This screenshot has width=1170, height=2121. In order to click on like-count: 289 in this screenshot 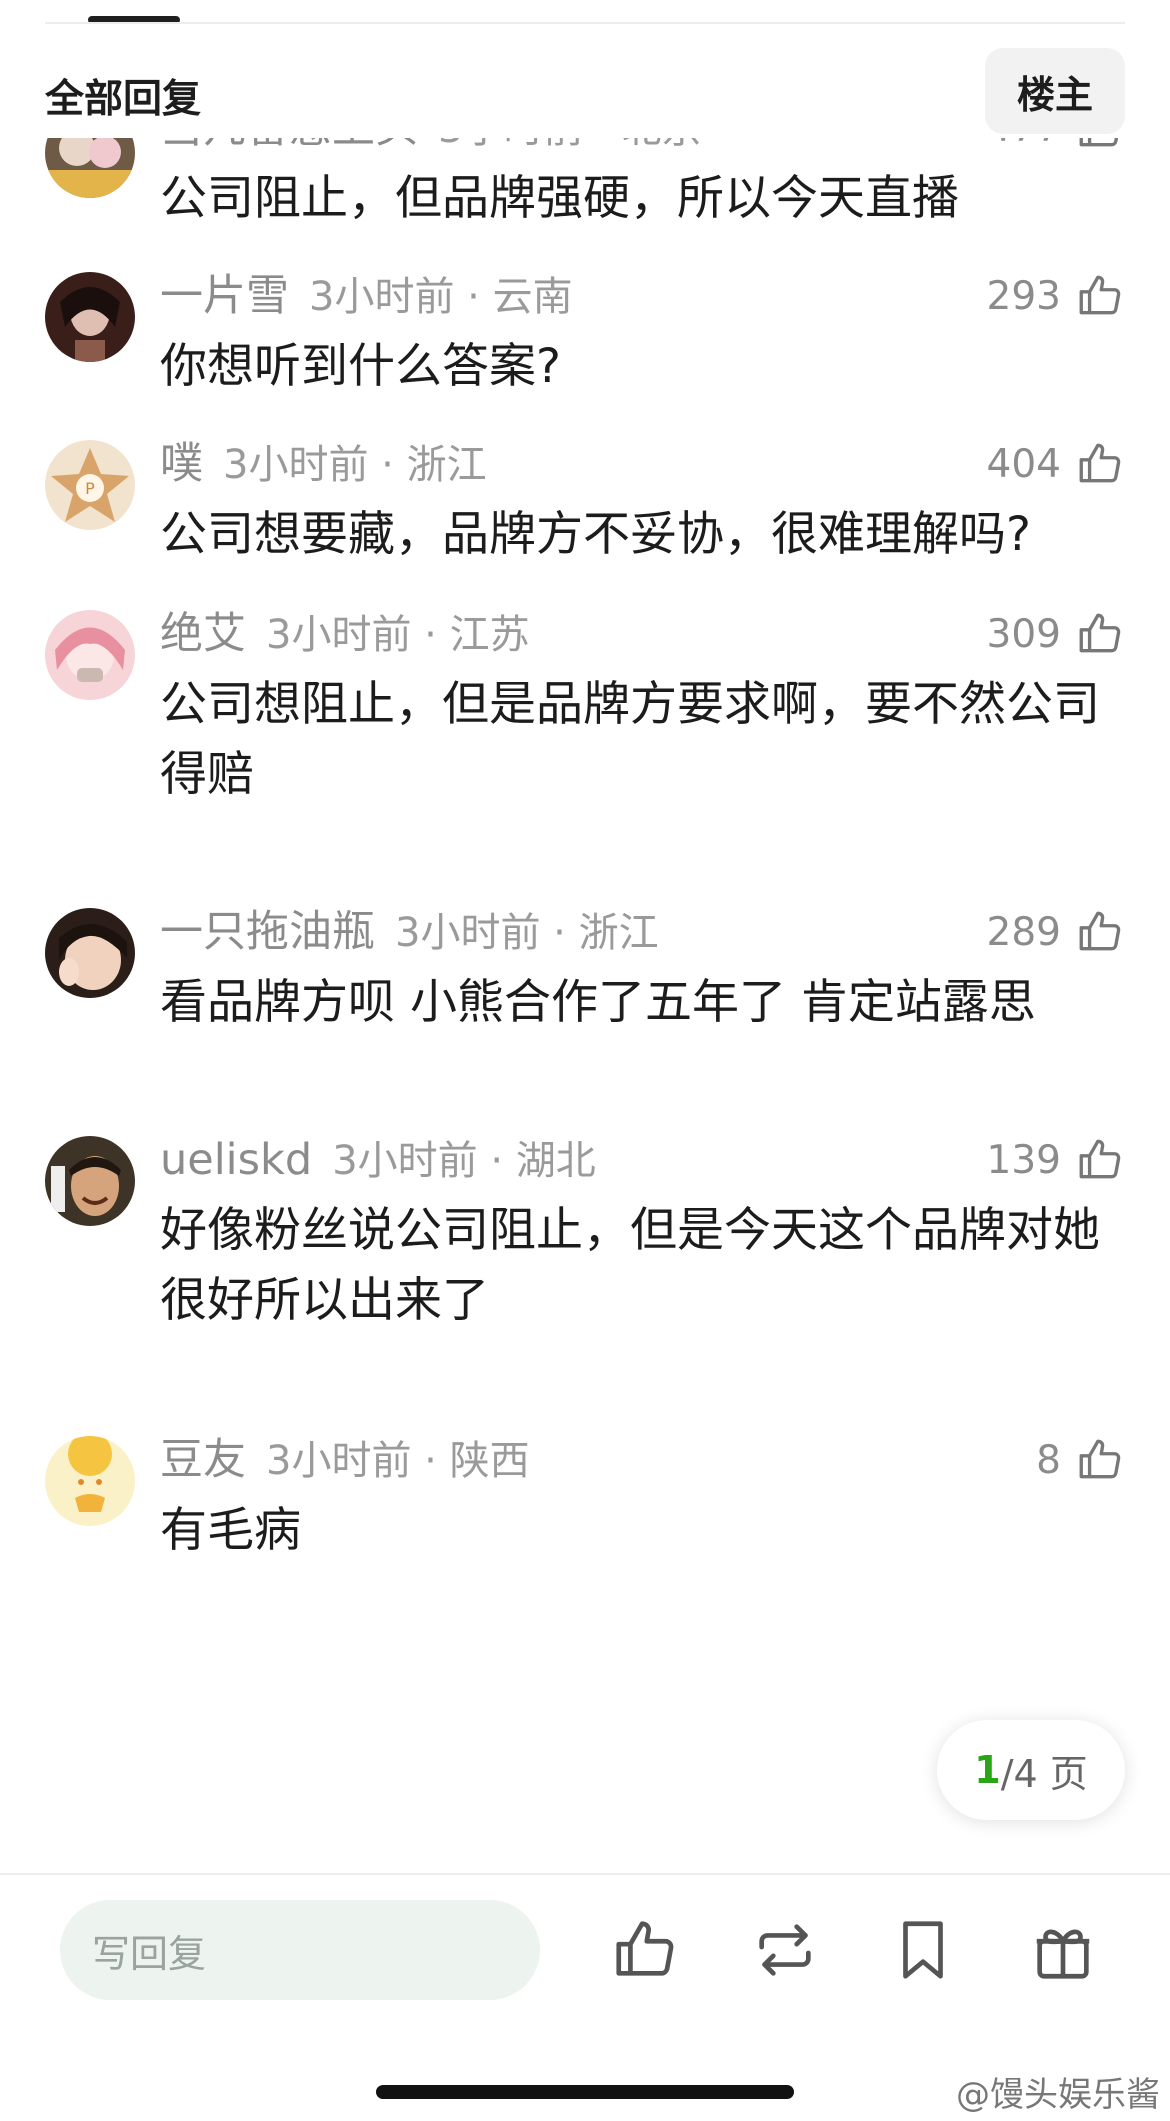, I will do `click(1023, 932)`.